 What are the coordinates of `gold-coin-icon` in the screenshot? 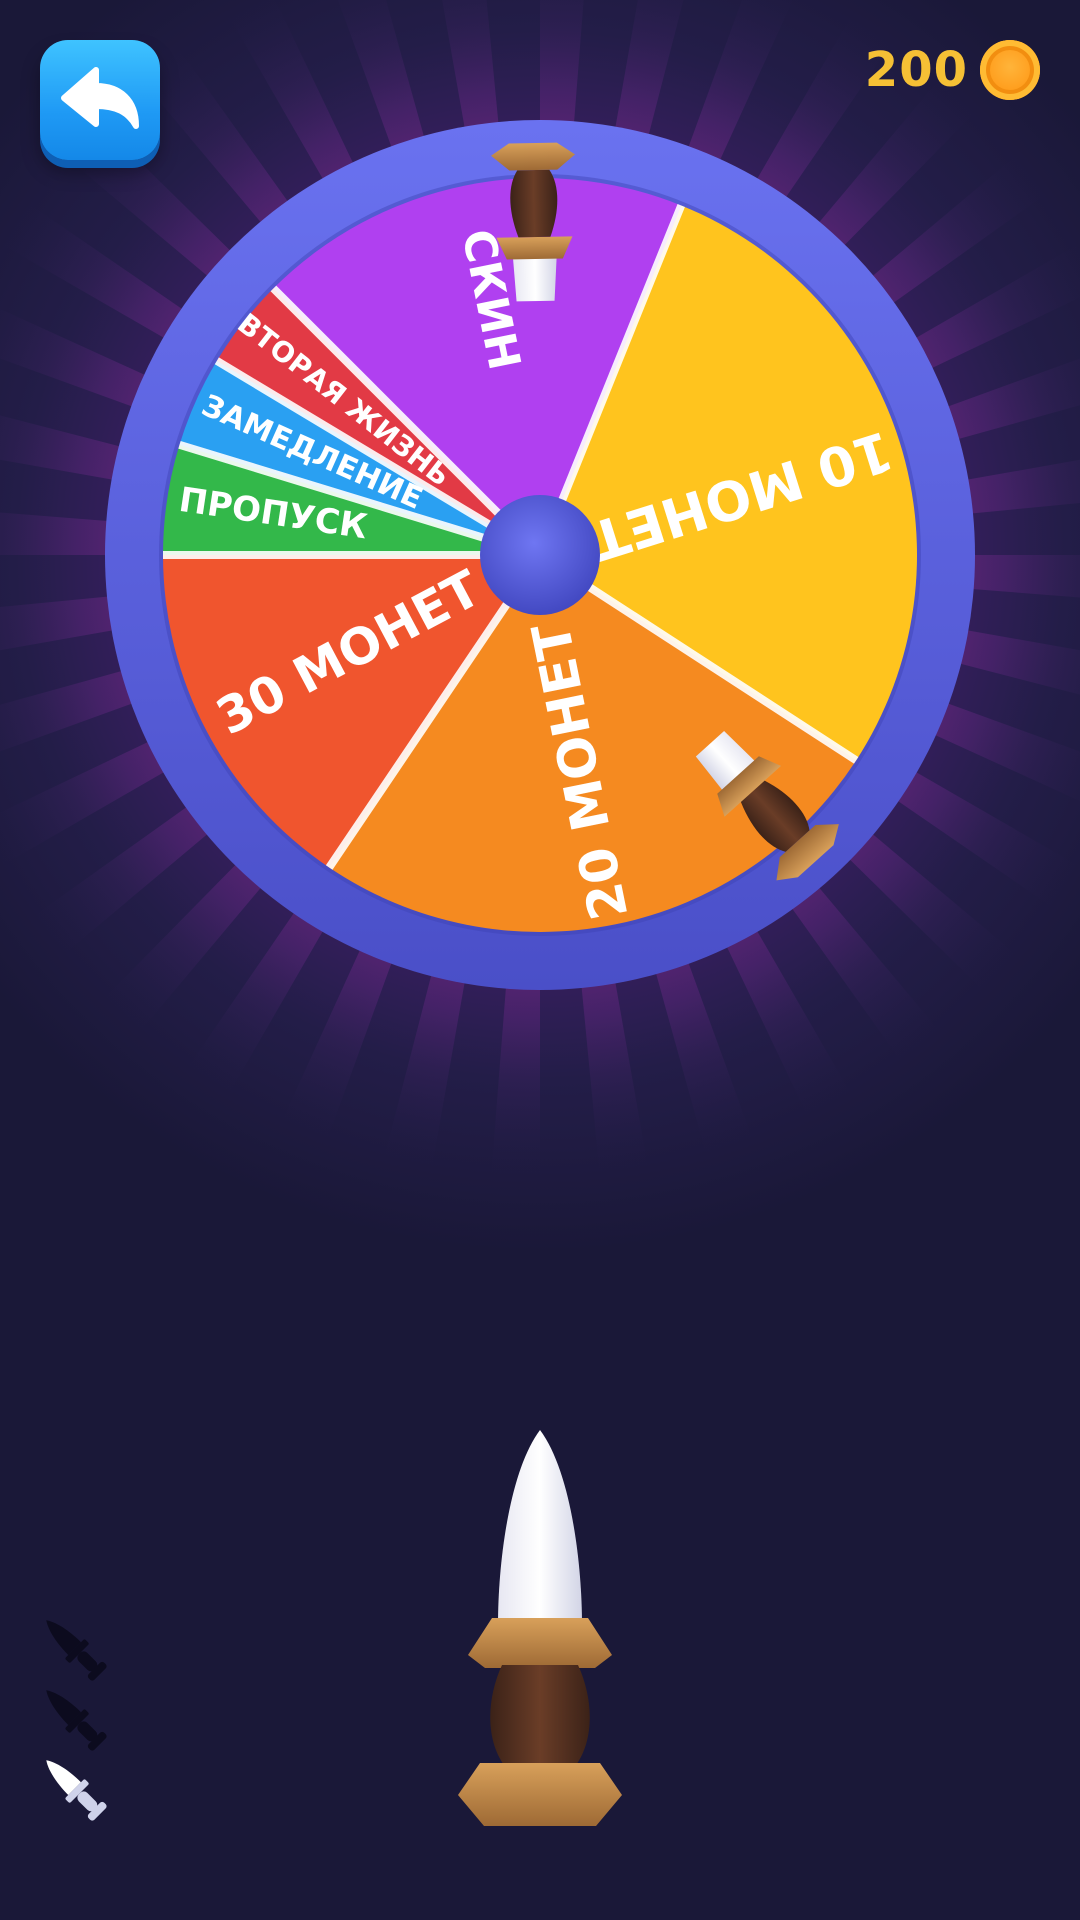 It's located at (1010, 70).